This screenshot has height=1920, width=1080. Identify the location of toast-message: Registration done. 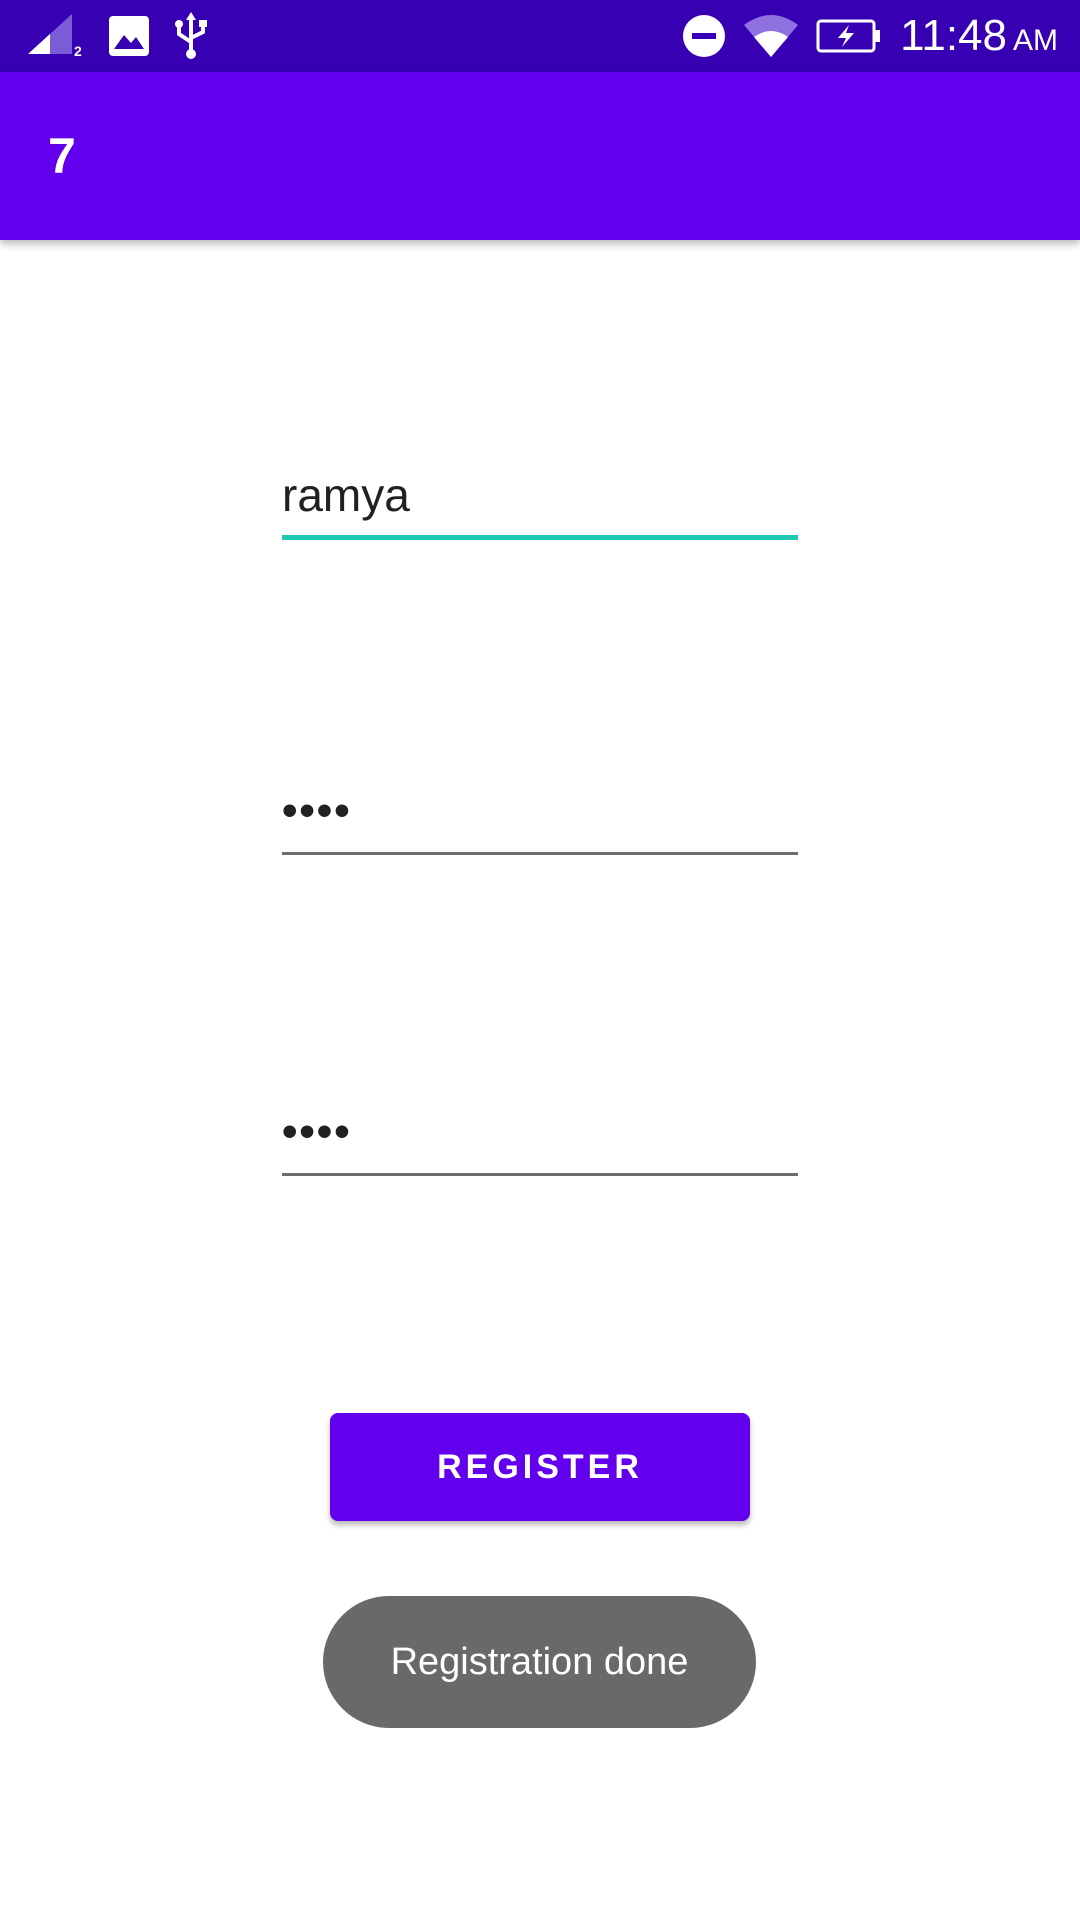
(539, 1662).